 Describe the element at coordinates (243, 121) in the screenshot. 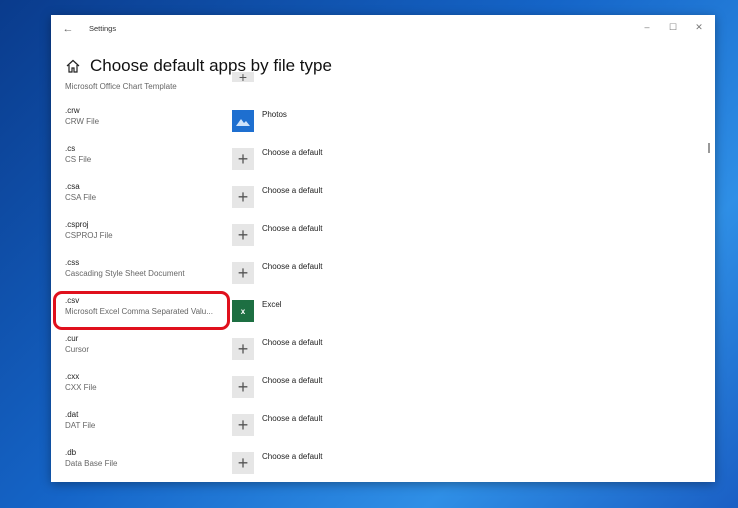

I see `photos-icon` at that location.